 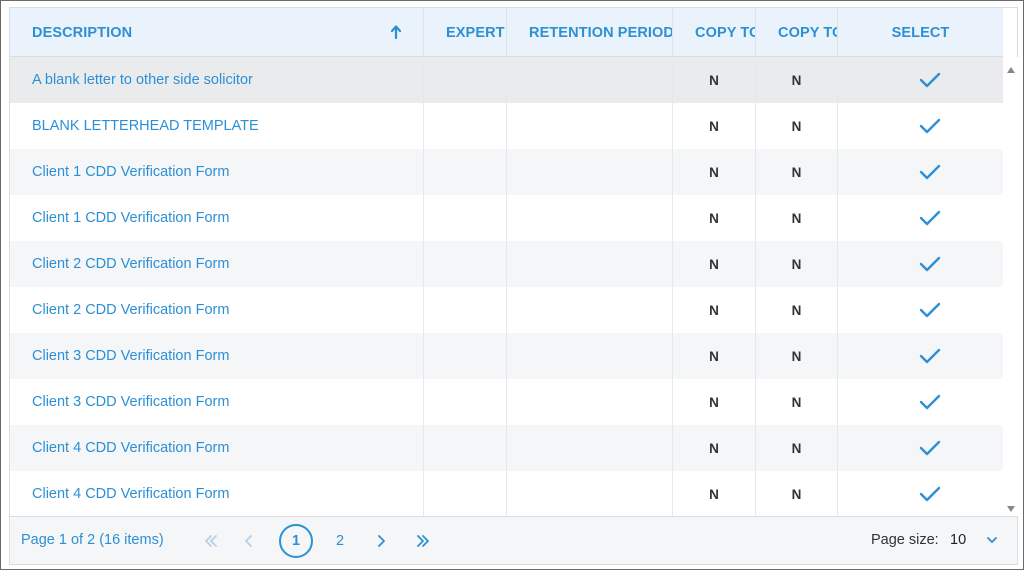 I want to click on column-header-description: DESCRIPTION, so click(x=217, y=32).